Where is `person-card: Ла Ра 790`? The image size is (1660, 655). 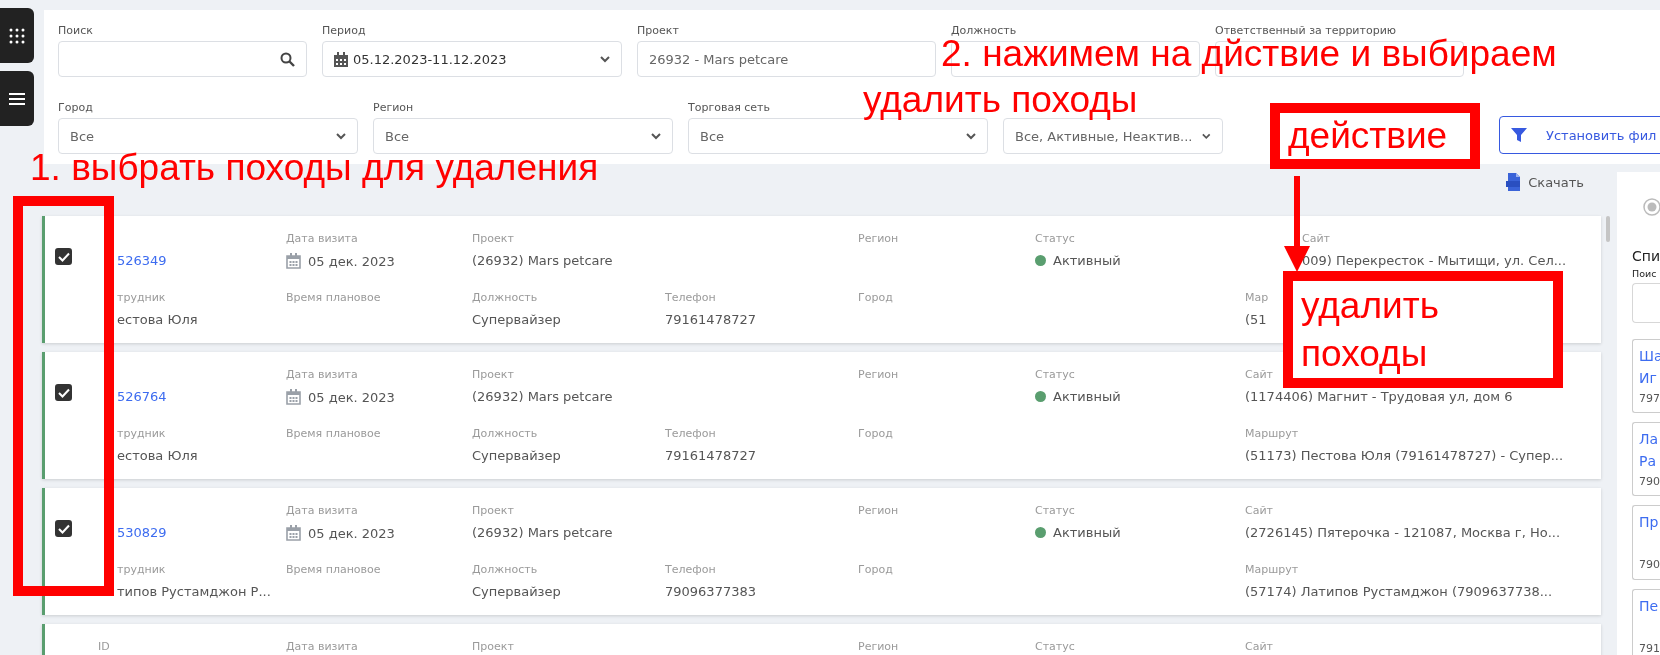
person-card: Ла Ра 790 is located at coordinates (1646, 459).